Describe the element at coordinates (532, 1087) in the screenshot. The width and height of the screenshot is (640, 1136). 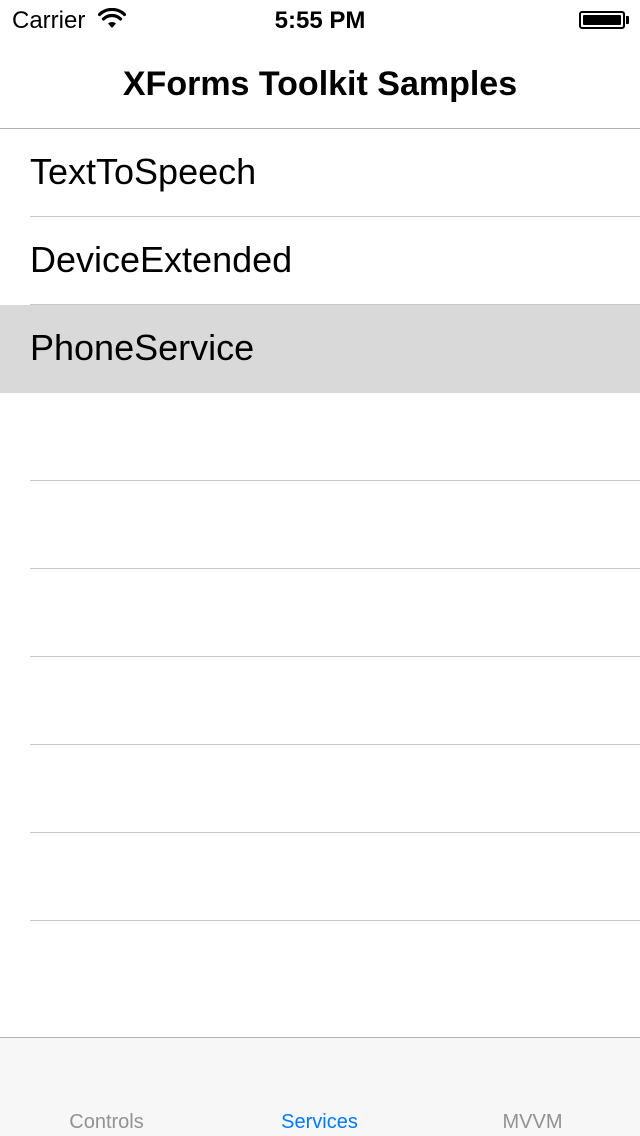
I see `tab-mvvm: MVVM` at that location.